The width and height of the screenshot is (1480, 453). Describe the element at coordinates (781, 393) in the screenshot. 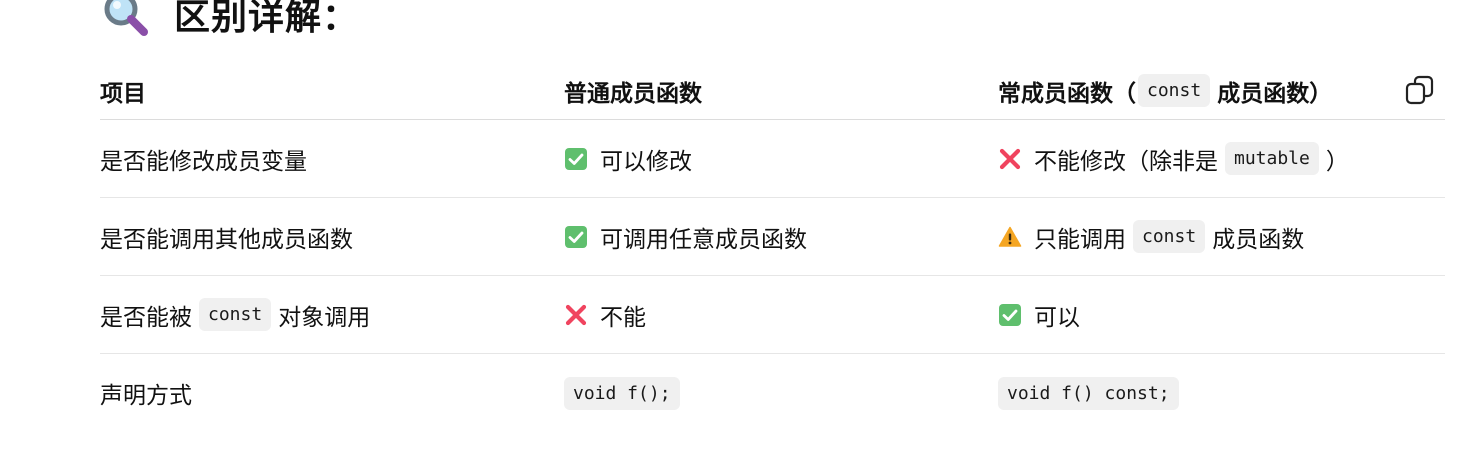

I see `row-normal: void f();` at that location.